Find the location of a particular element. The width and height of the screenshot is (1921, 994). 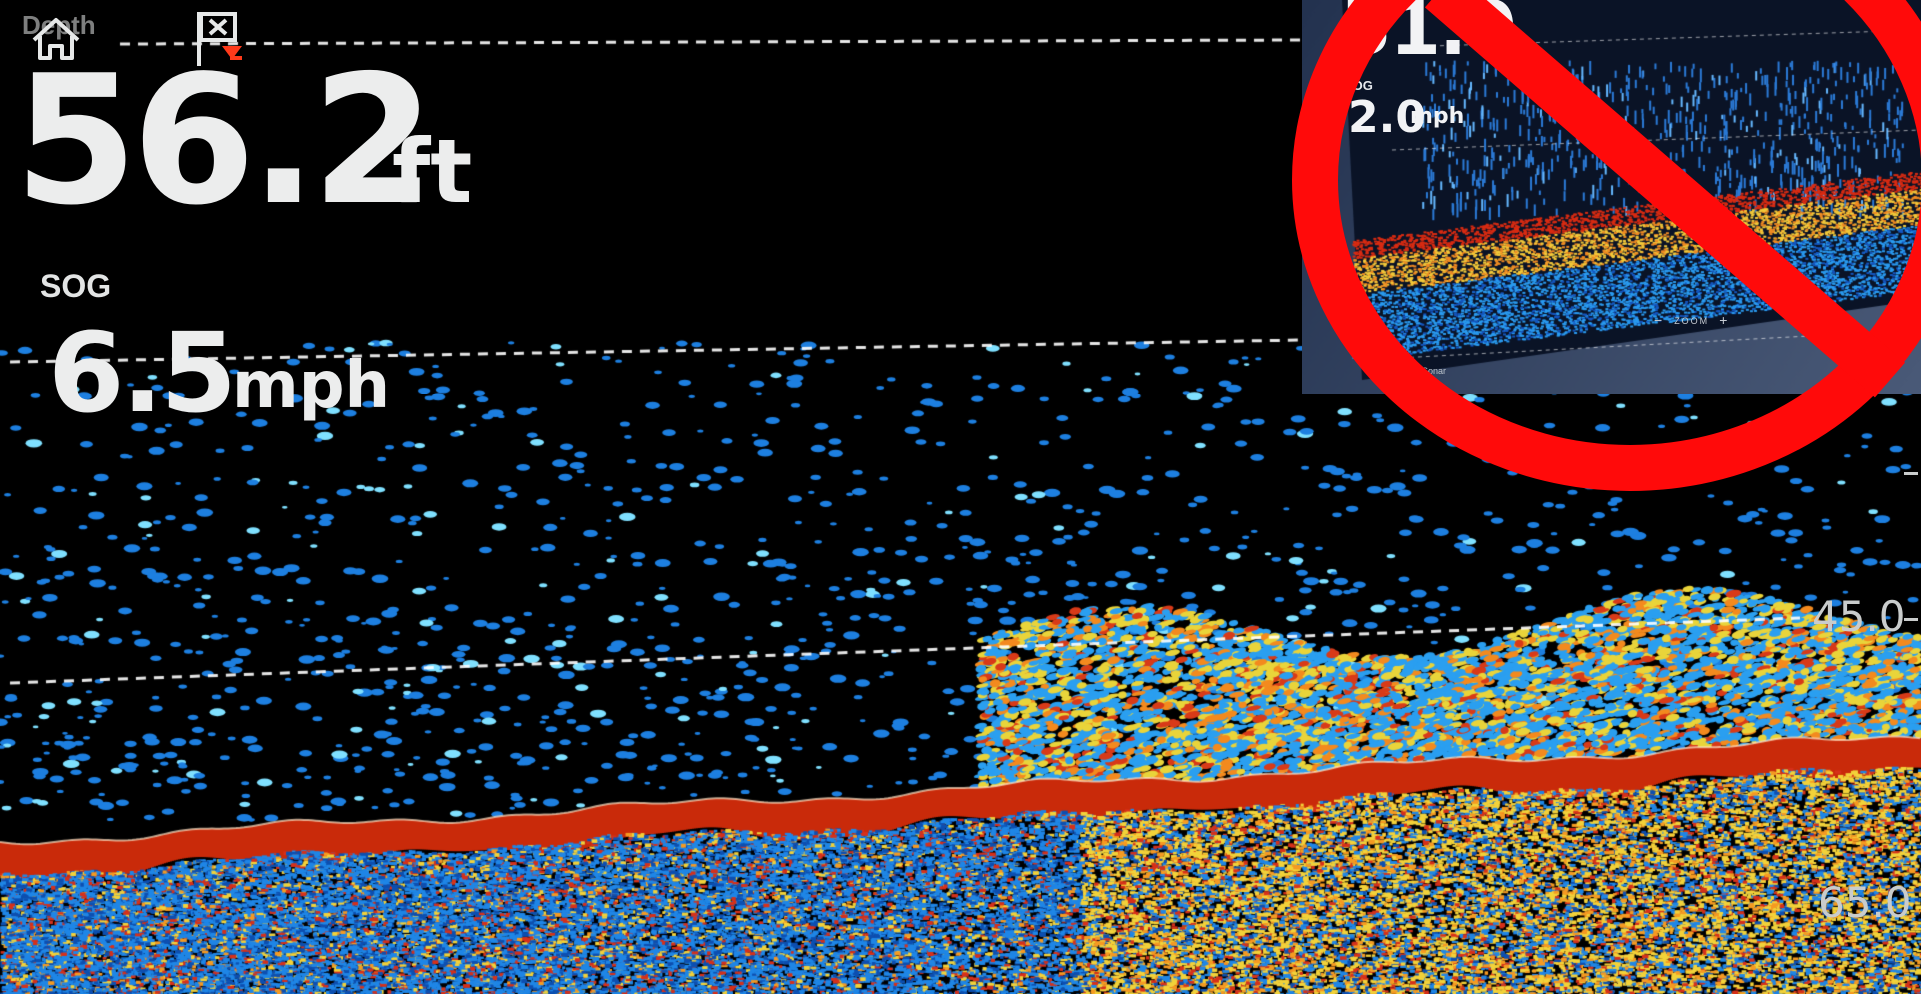

sonar-mode-icon: ⇅ is located at coordinates (1403, 370).